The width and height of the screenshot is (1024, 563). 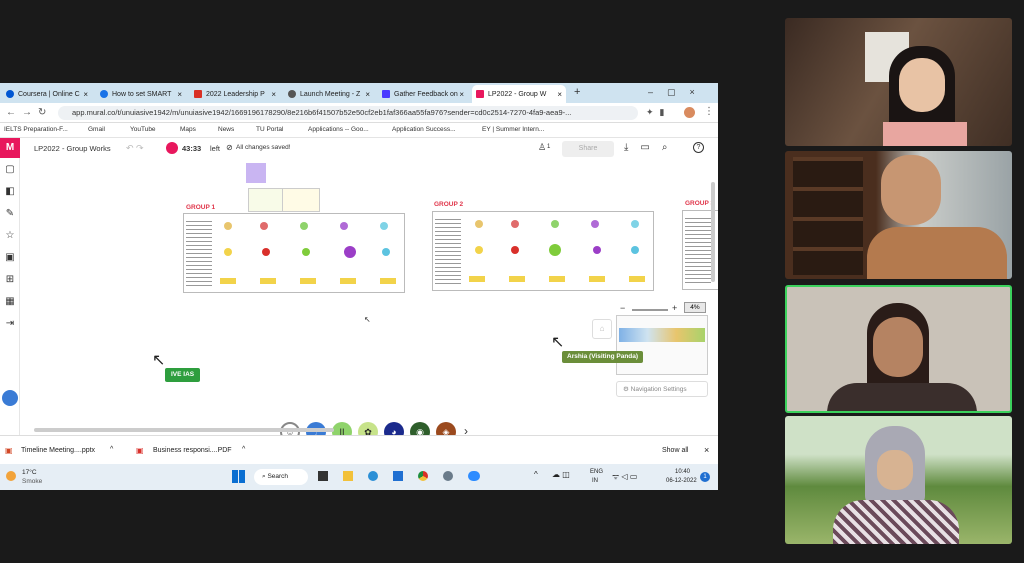 I want to click on kebab-menu-icon: ⋮, so click(x=709, y=111).